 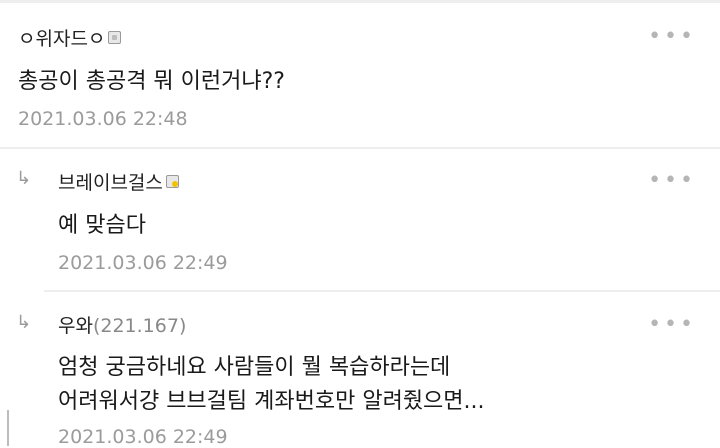 I want to click on comment-body-line: 엄청 궁금하네요 사람들이 뭘 복습하라는데, so click(x=254, y=367).